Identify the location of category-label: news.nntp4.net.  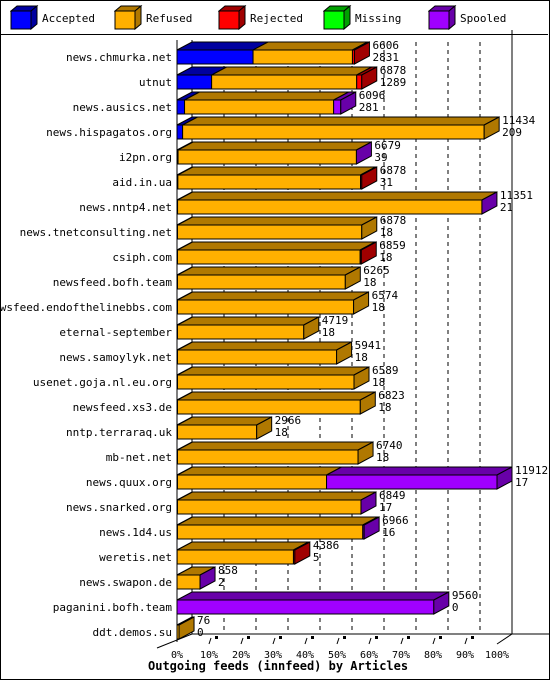
(125, 207).